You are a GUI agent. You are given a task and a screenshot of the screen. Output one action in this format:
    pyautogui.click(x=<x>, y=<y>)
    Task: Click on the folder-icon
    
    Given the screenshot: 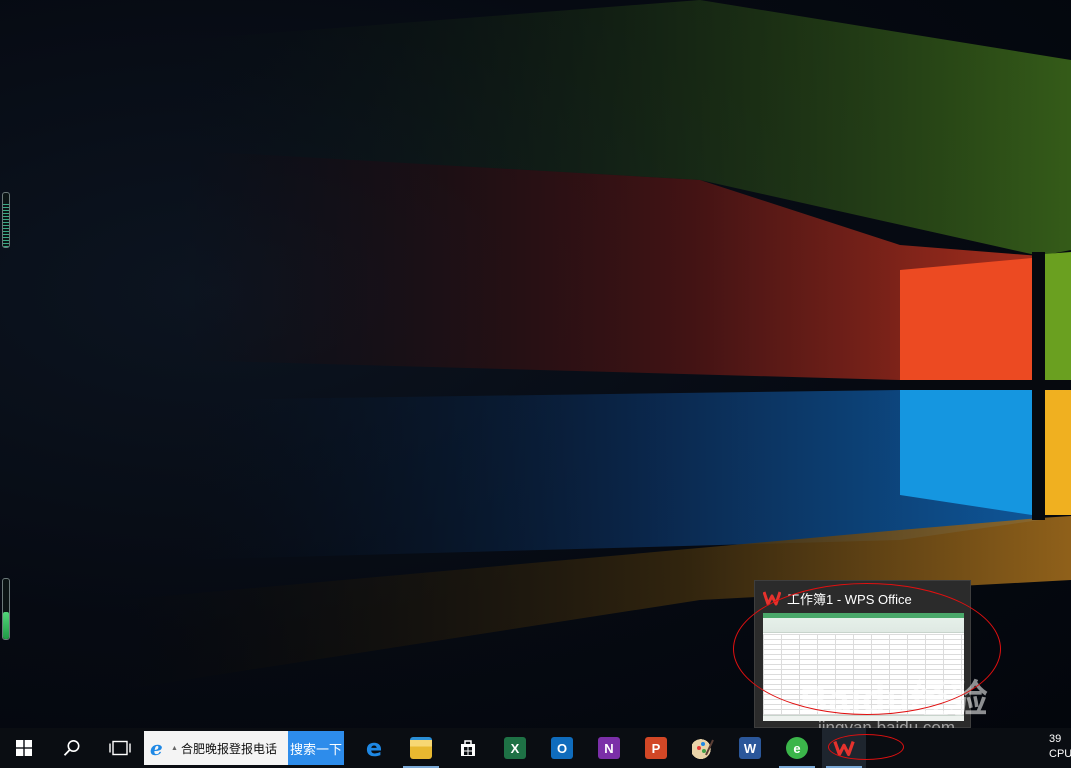 What is the action you would take?
    pyautogui.click(x=421, y=748)
    